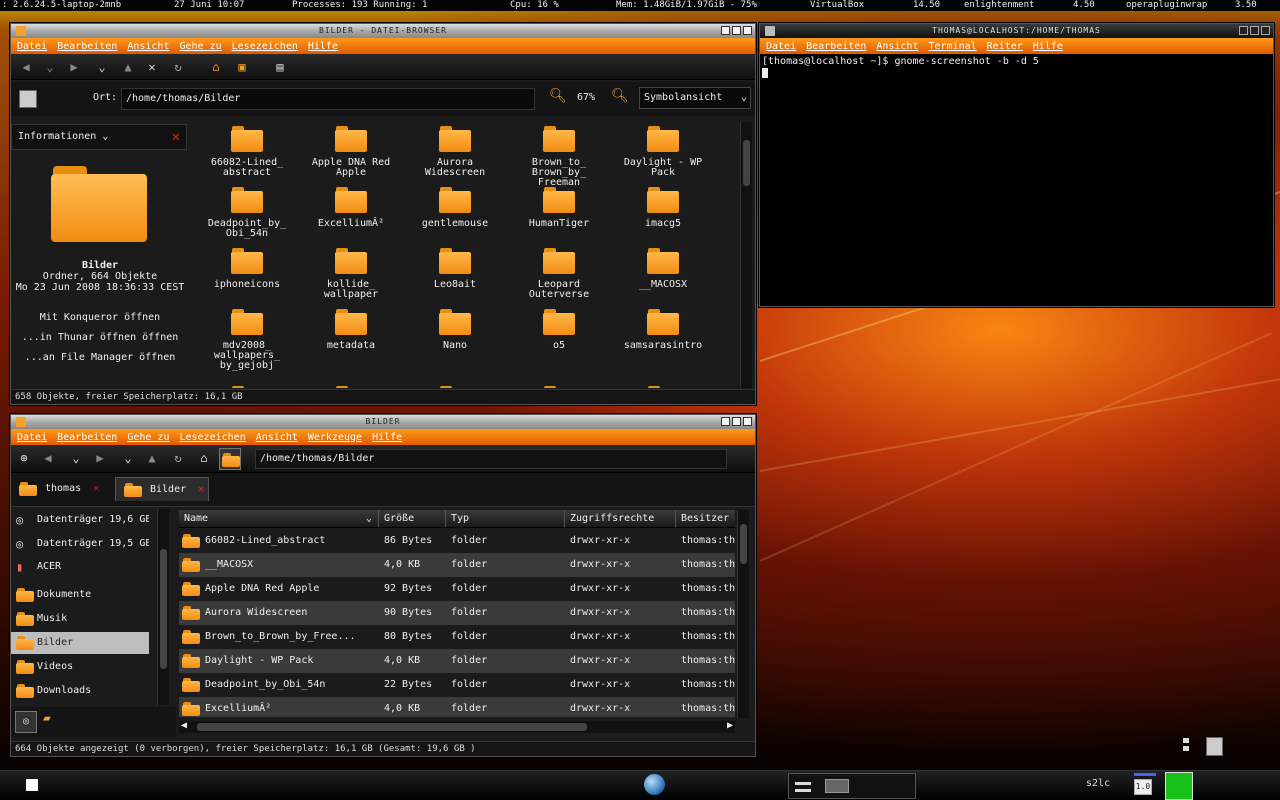 The width and height of the screenshot is (1280, 800). I want to click on task-icon, so click(803, 787).